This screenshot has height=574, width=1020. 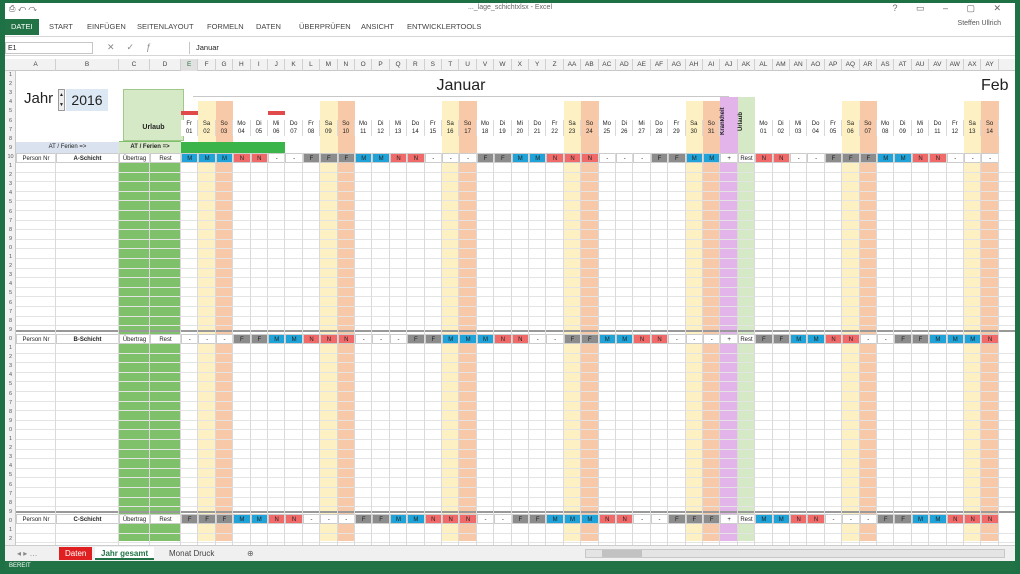 I want to click on column-header-at: AT, so click(x=903, y=65).